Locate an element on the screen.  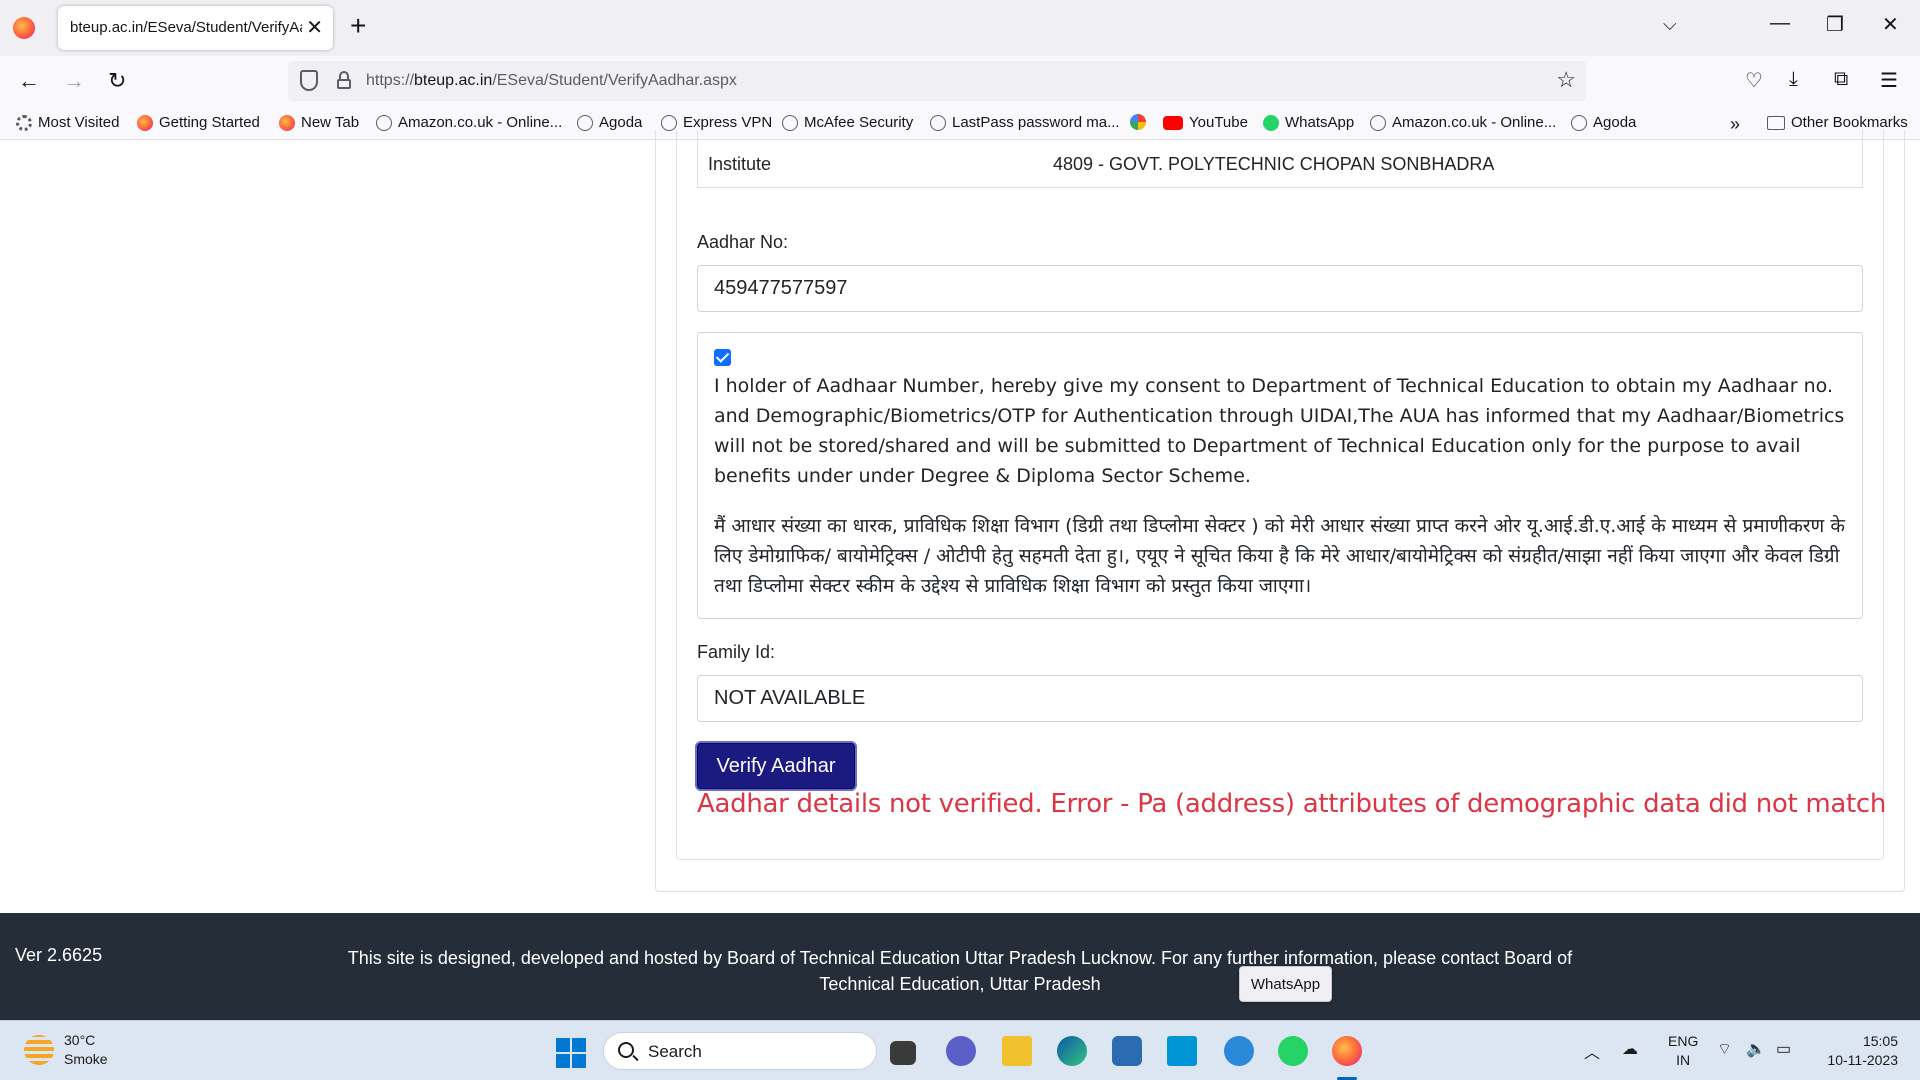
minimize-button: — is located at coordinates (1780, 23).